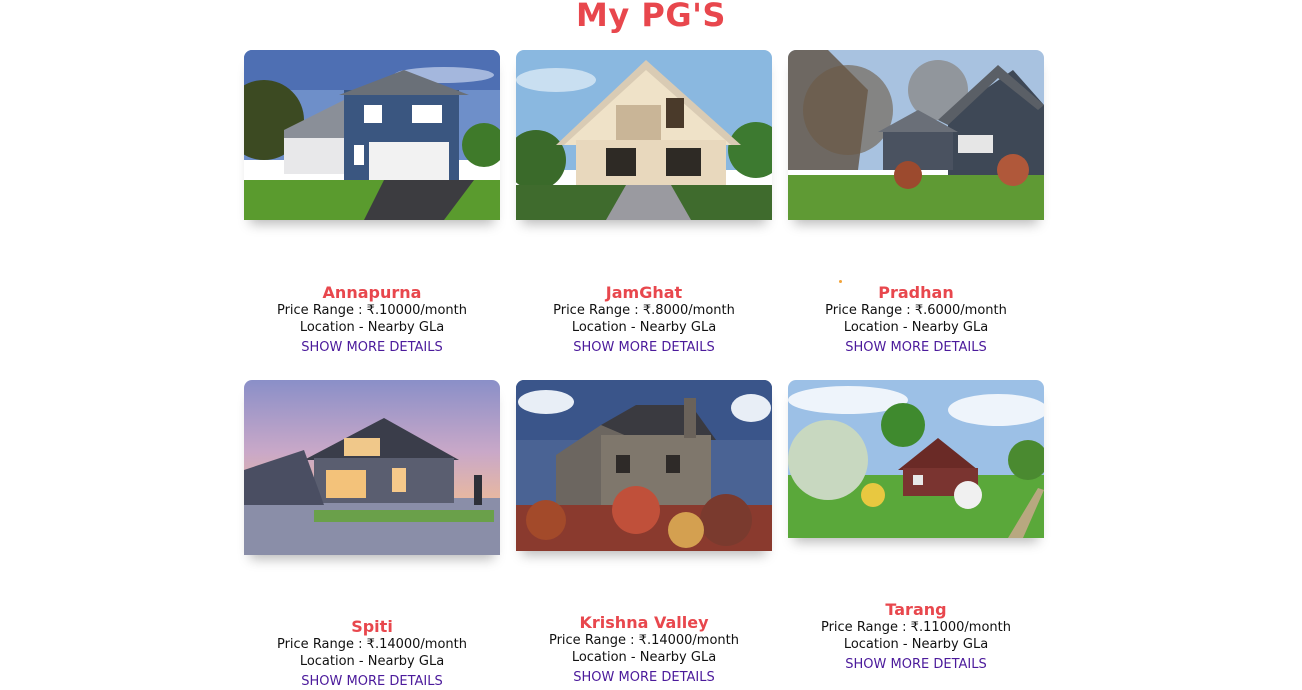 The height and width of the screenshot is (690, 1302). What do you see at coordinates (916, 310) in the screenshot?
I see `price-range: Price Range : ₹.6000/month` at bounding box center [916, 310].